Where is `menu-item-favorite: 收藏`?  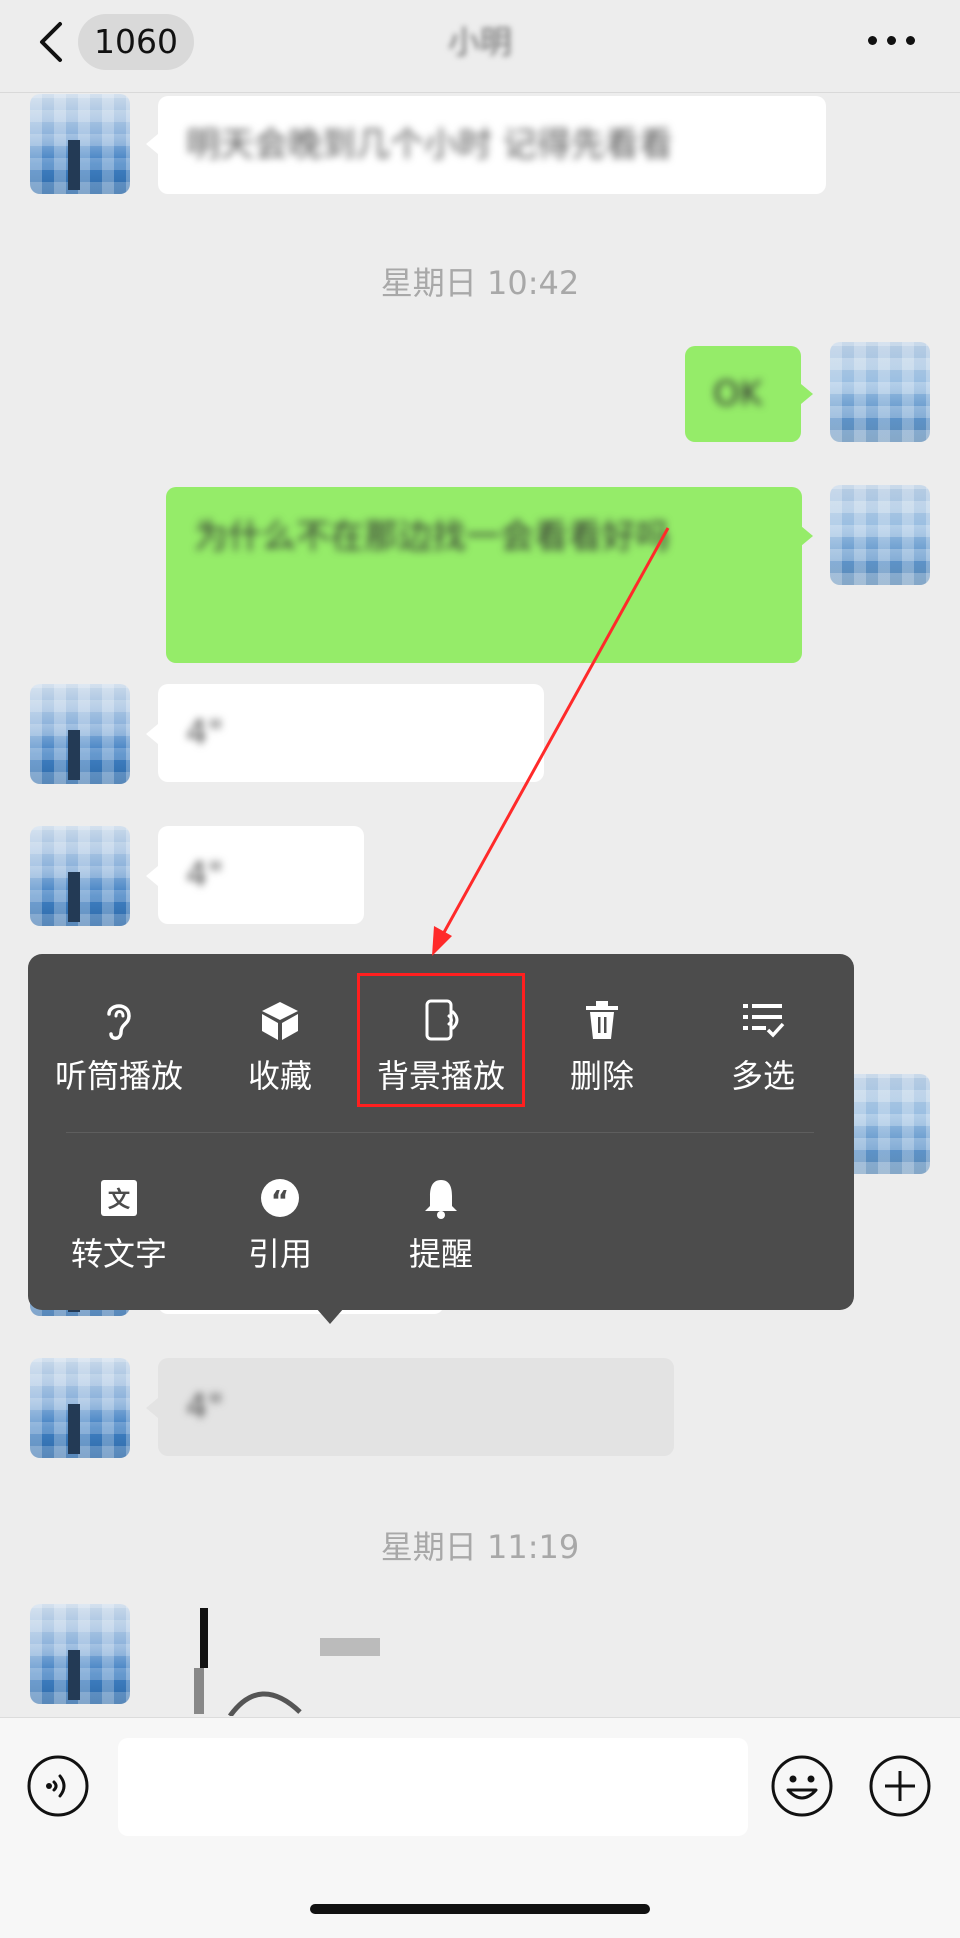
menu-item-favorite: 收藏 is located at coordinates (280, 1047).